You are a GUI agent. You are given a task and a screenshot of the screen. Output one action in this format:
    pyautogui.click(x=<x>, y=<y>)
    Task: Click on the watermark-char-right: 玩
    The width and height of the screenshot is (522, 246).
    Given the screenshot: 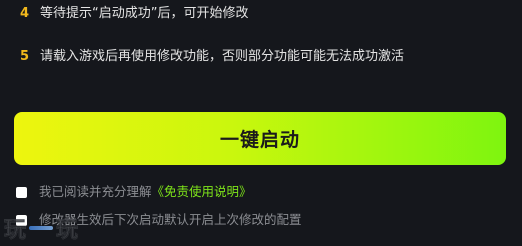 What is the action you would take?
    pyautogui.click(x=67, y=228)
    